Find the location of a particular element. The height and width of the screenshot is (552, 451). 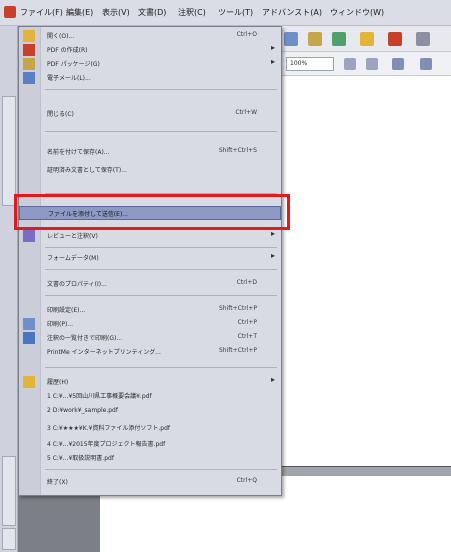

history-icon is located at coordinates (29, 382).